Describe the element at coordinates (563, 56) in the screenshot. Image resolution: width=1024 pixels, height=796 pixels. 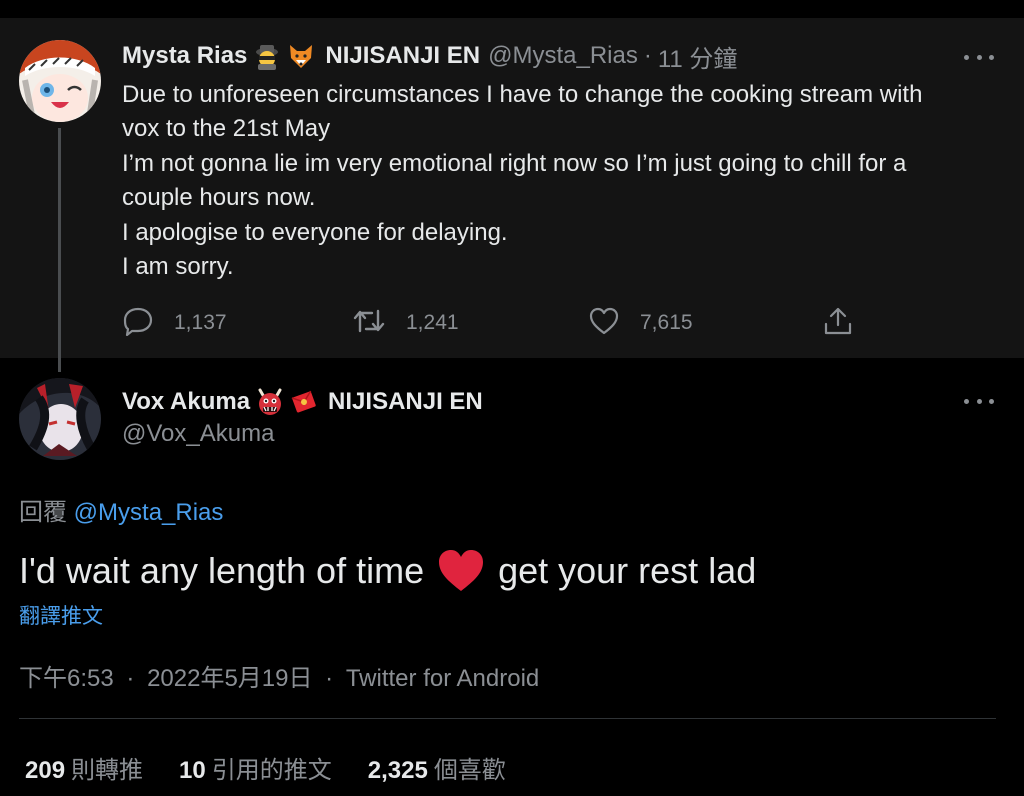
I see `parent-handle: @Mysta_Rias` at that location.